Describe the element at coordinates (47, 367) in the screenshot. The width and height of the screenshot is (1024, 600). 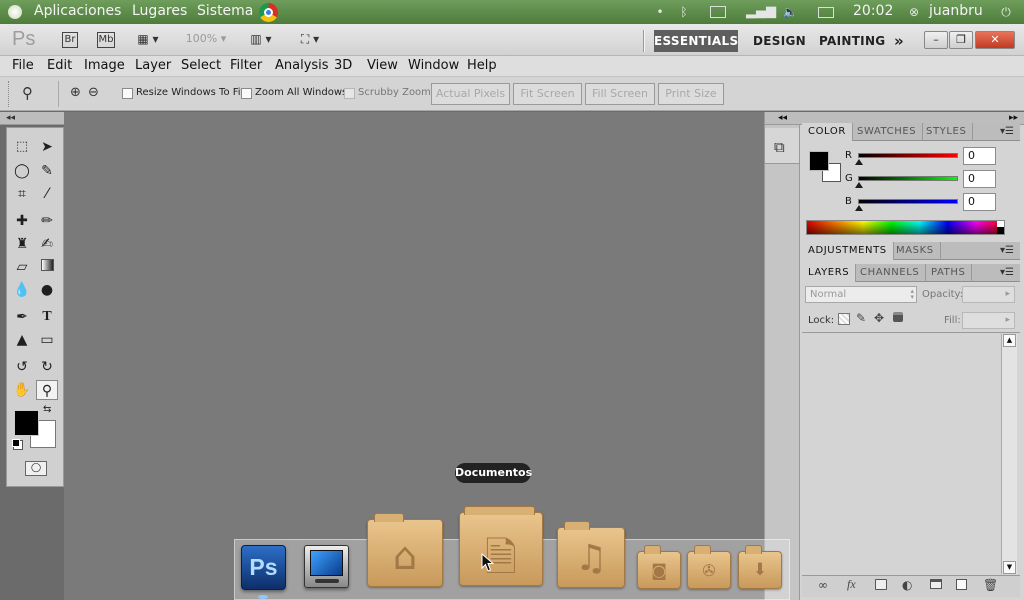
I see `3d-orbit-tool-icon: ↻` at that location.